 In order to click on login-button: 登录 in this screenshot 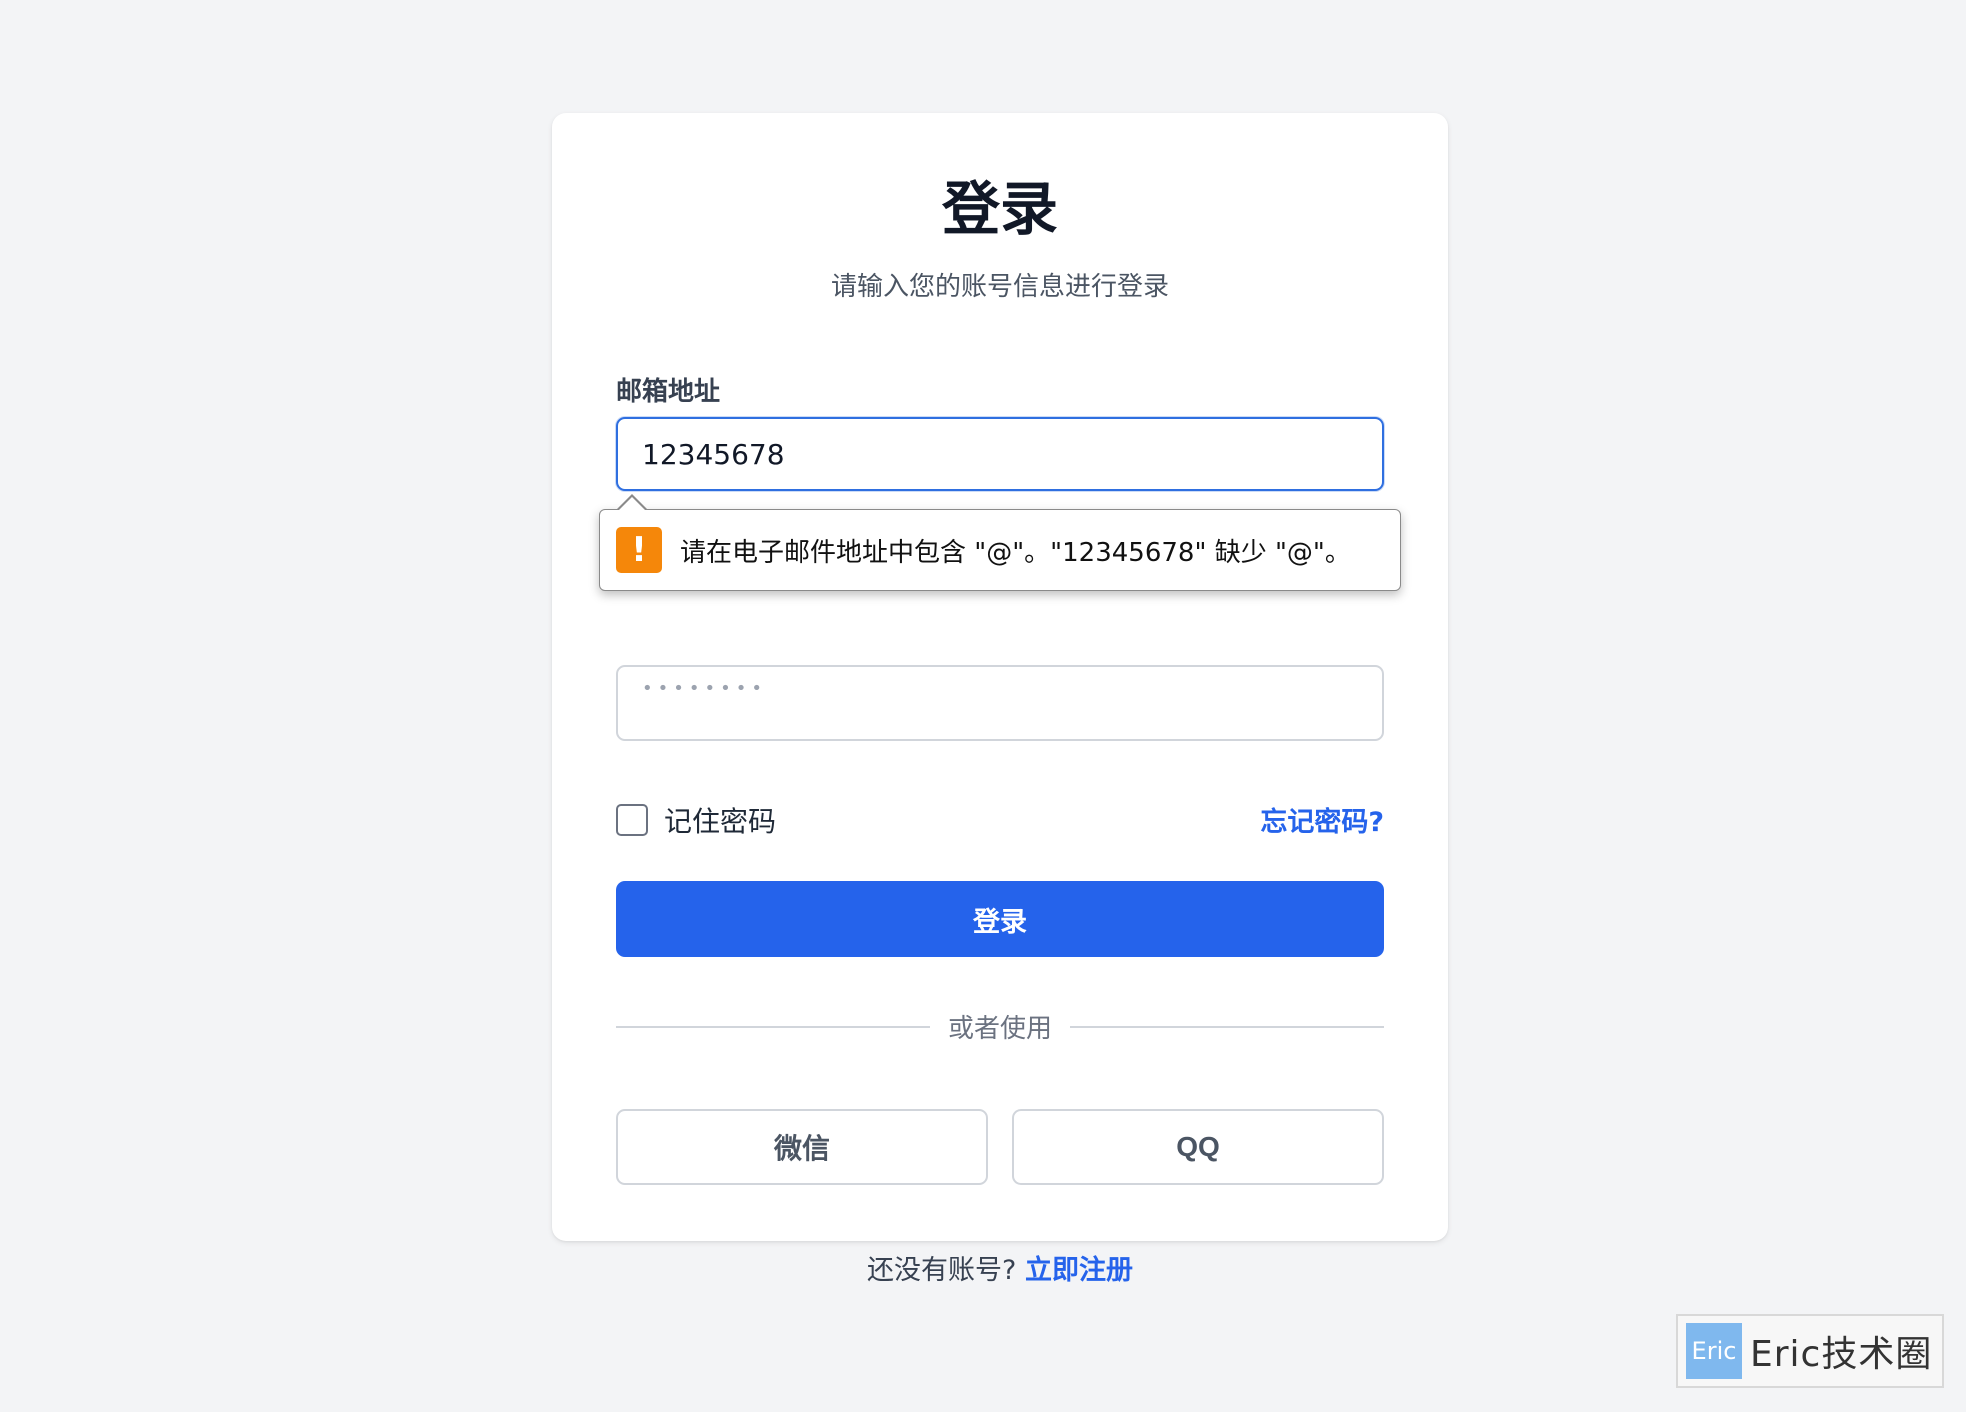, I will do `click(1000, 919)`.